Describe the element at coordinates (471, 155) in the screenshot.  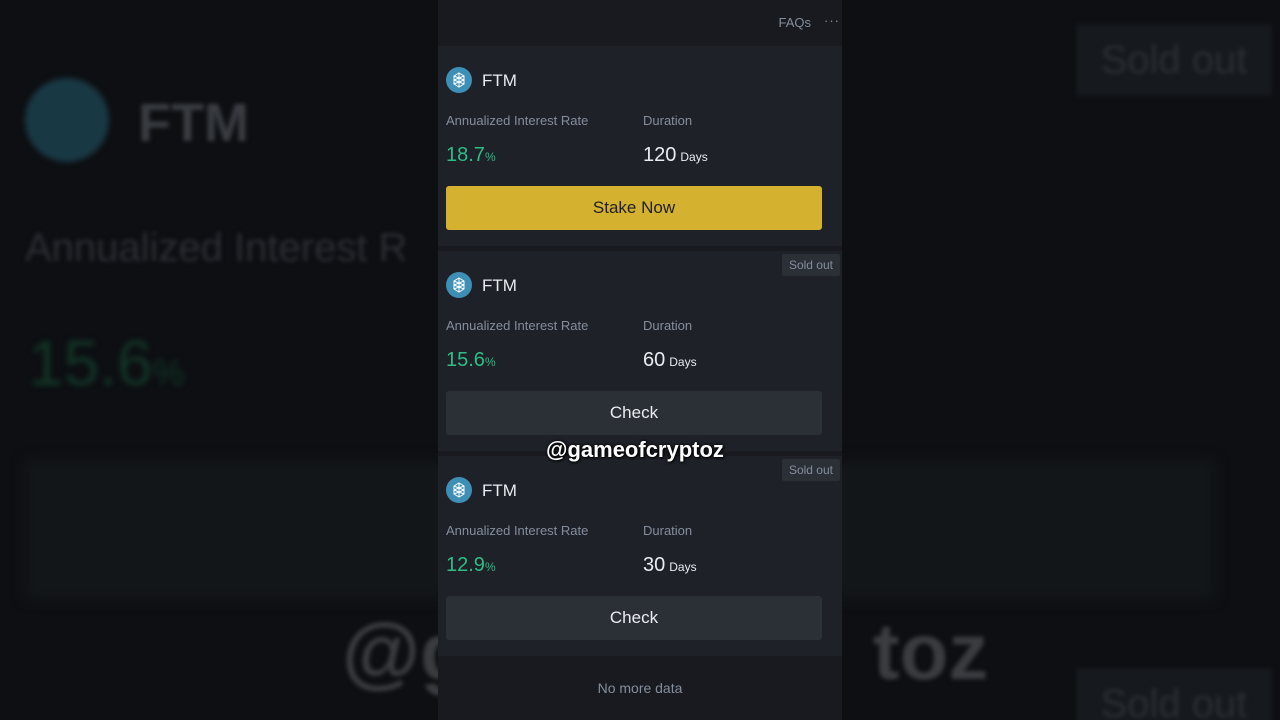
I see `rate-value: 18.7%` at that location.